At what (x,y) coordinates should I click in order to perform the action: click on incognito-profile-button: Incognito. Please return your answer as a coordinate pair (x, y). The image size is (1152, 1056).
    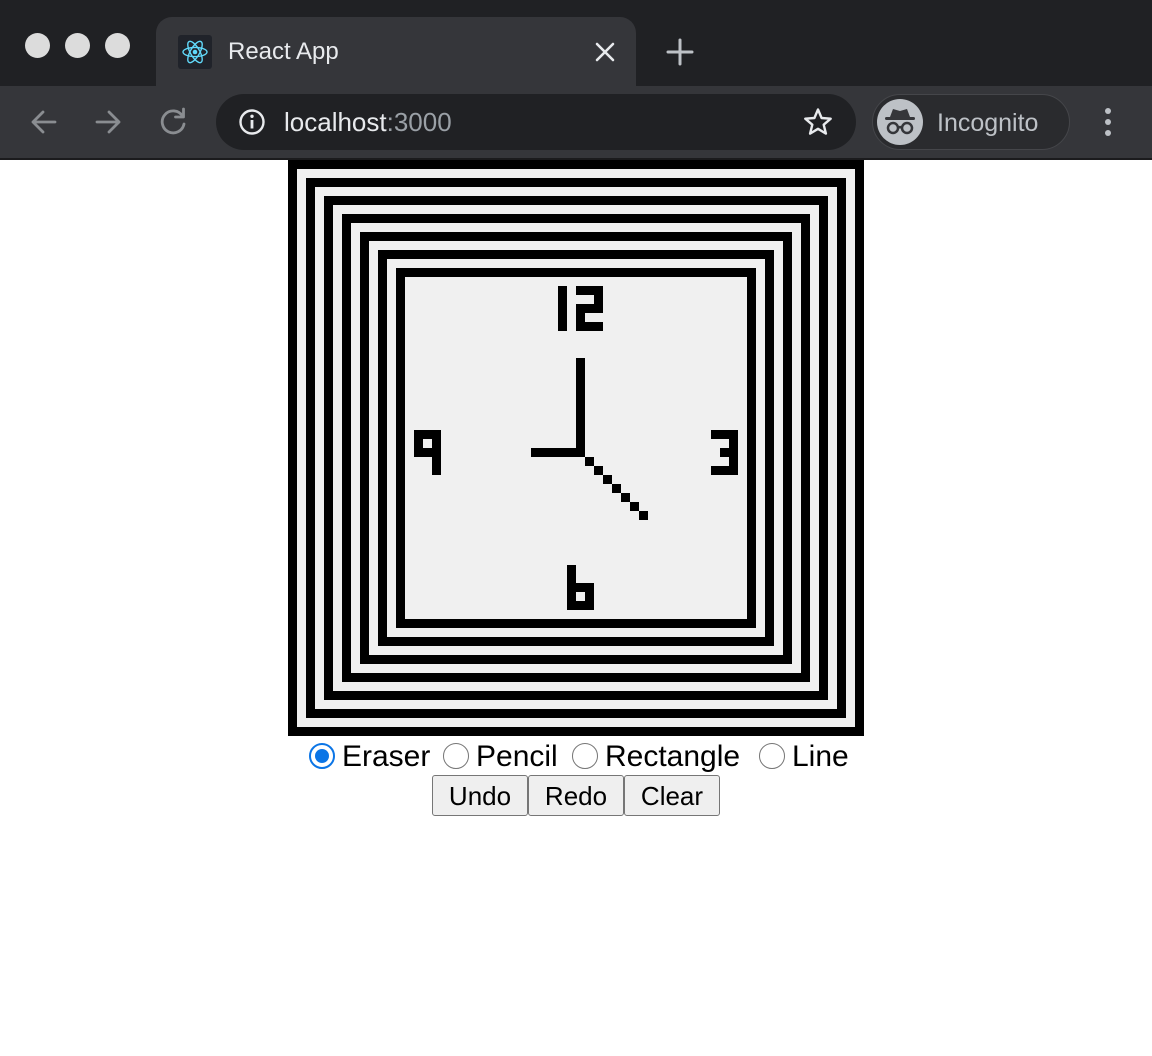
    Looking at the image, I should click on (971, 122).